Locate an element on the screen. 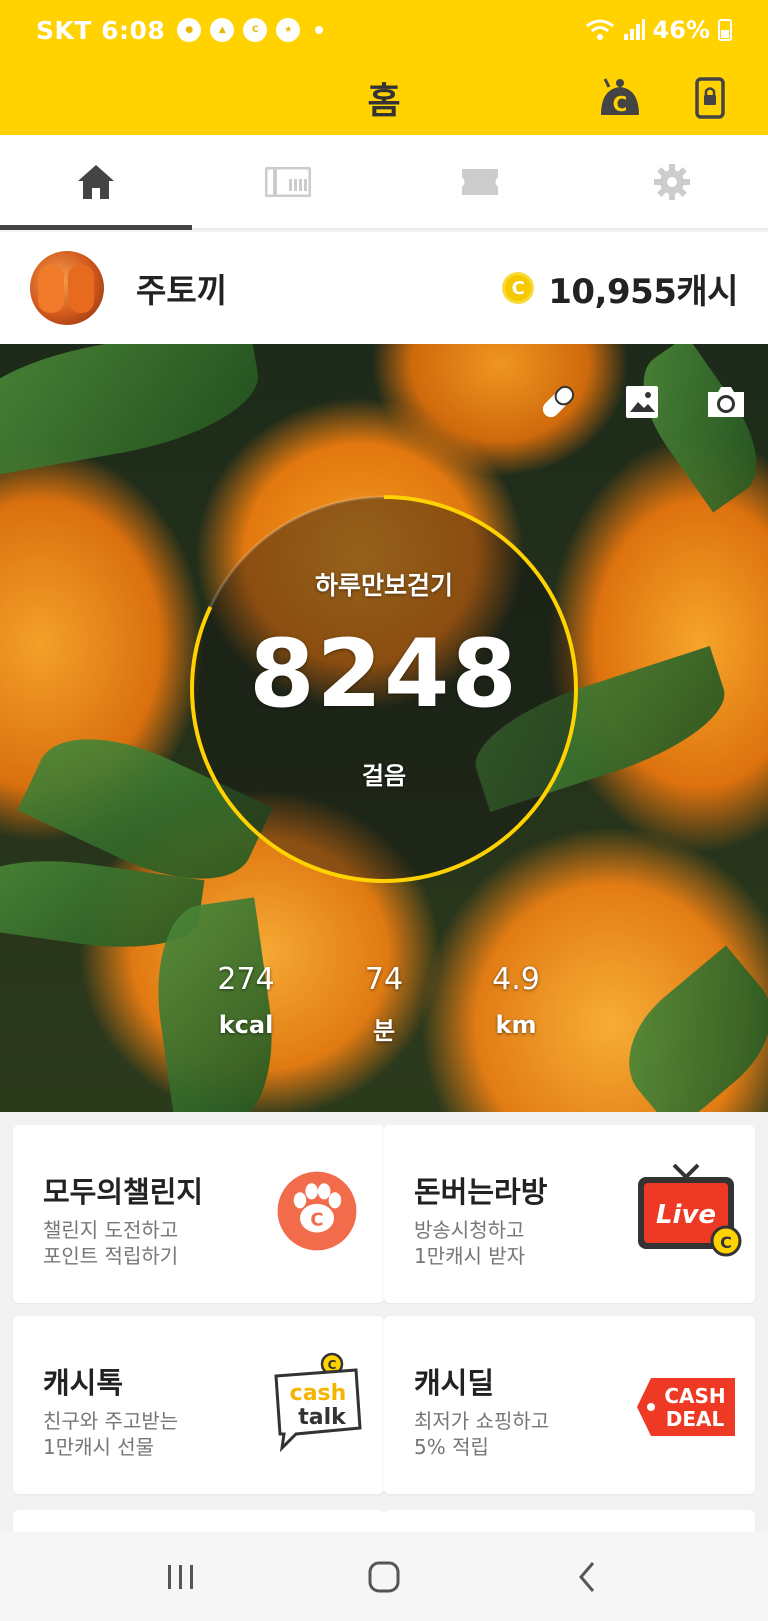  home-nav-icon is located at coordinates (384, 1576).